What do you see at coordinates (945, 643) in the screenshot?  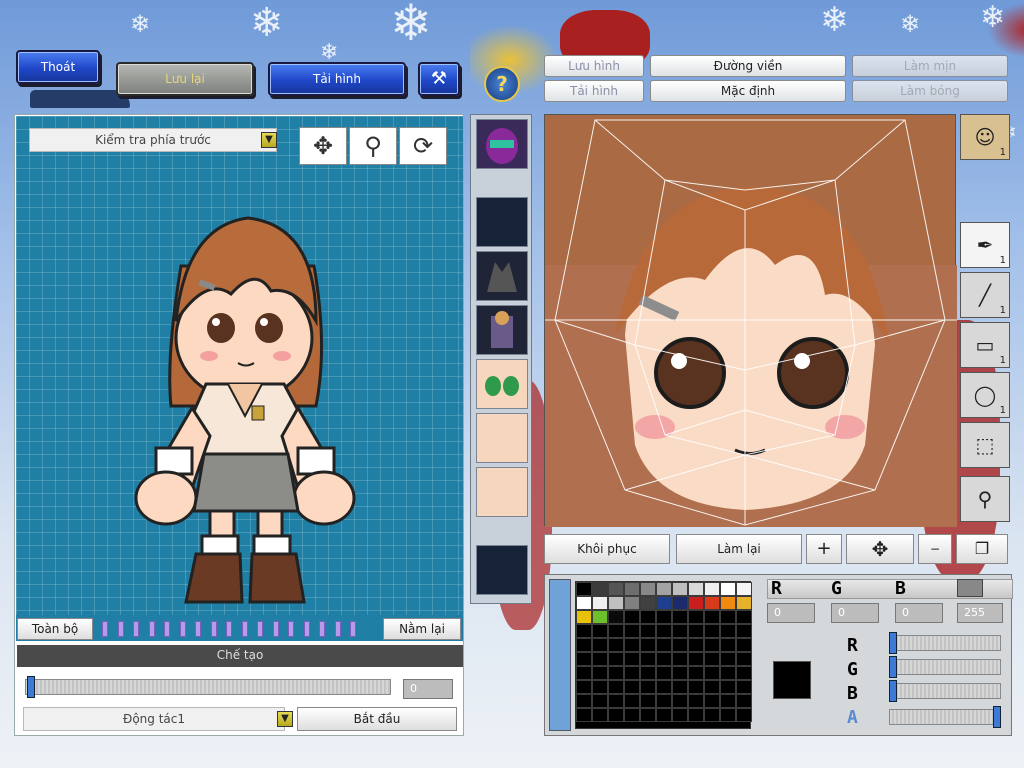 I see `r-slider` at bounding box center [945, 643].